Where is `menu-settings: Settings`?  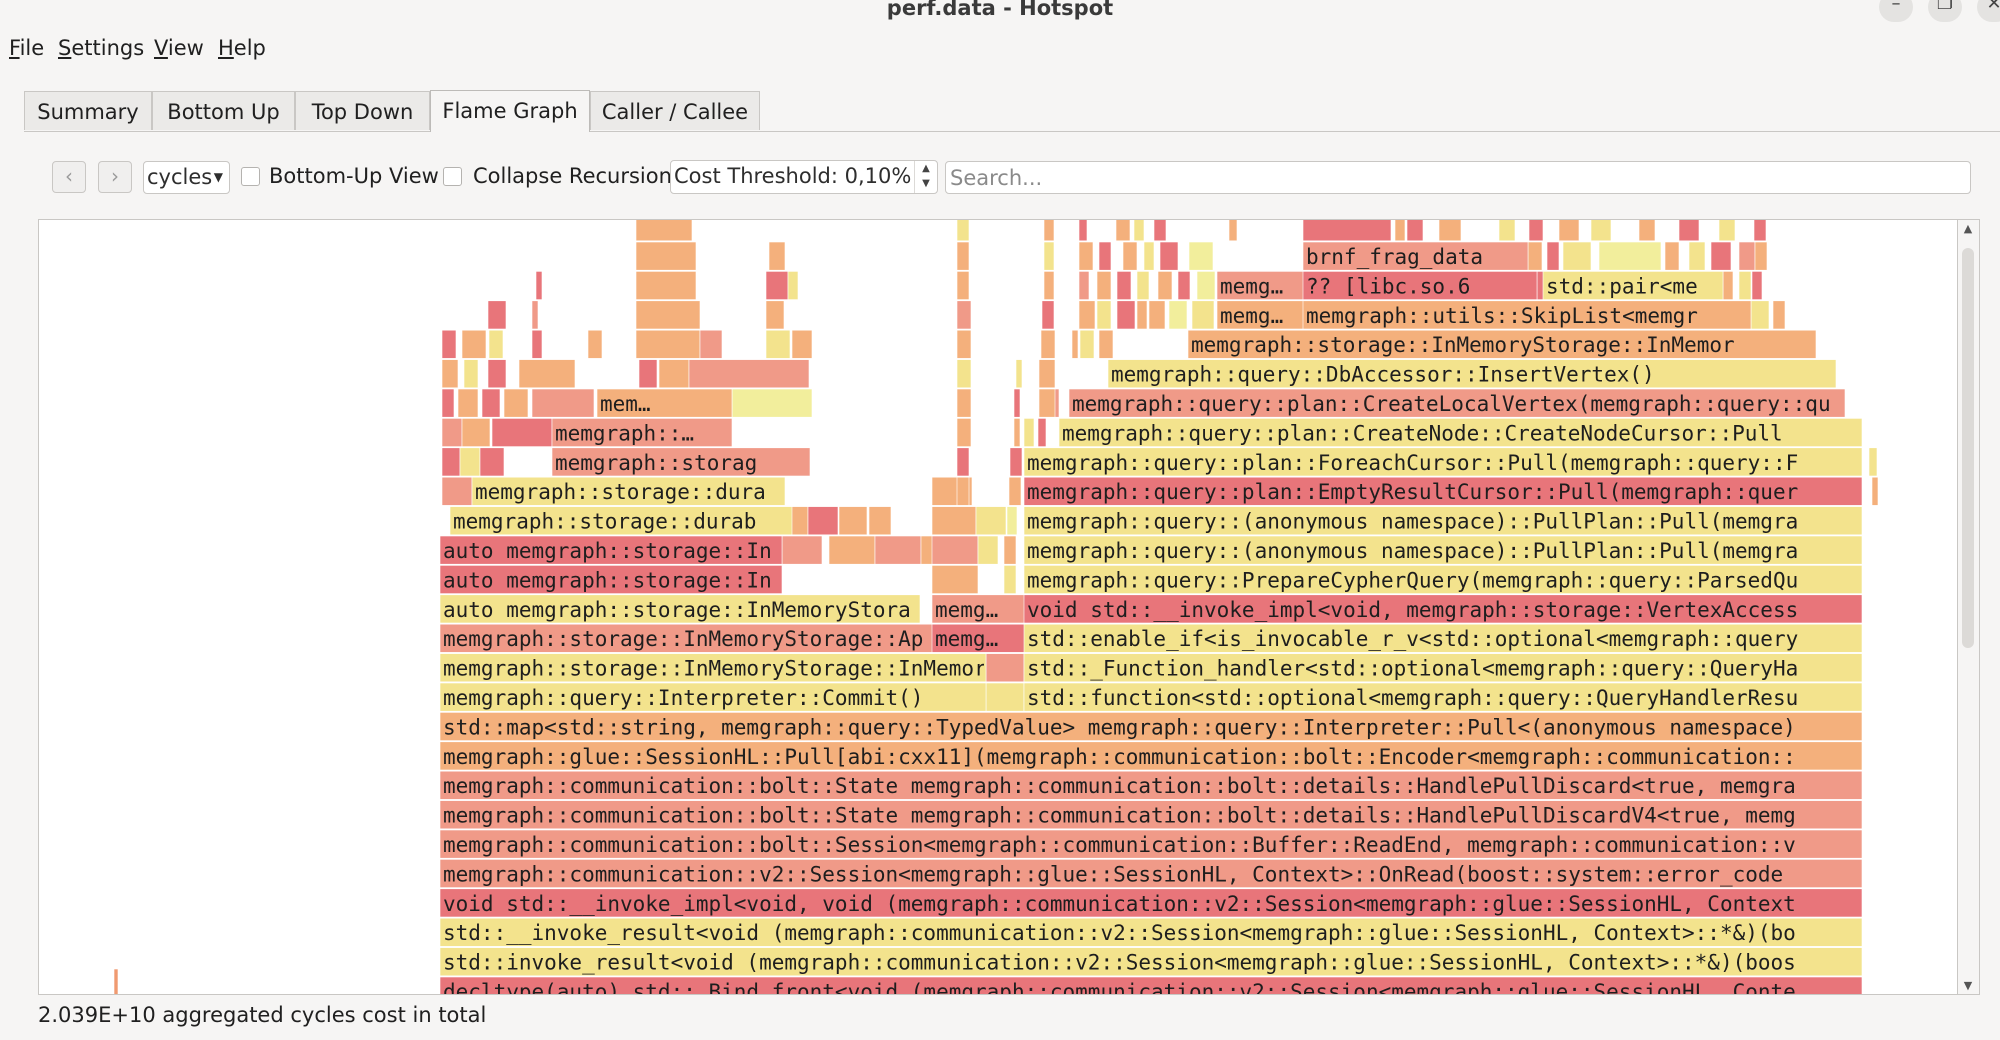 menu-settings: Settings is located at coordinates (101, 48).